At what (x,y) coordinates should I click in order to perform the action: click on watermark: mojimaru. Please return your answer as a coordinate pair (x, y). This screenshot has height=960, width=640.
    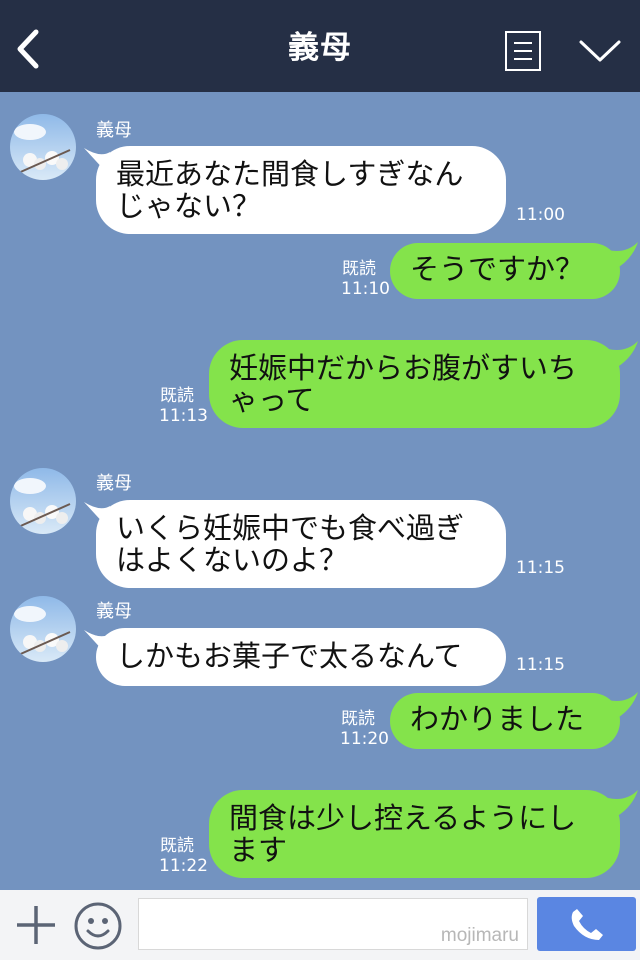
    Looking at the image, I should click on (479, 935).